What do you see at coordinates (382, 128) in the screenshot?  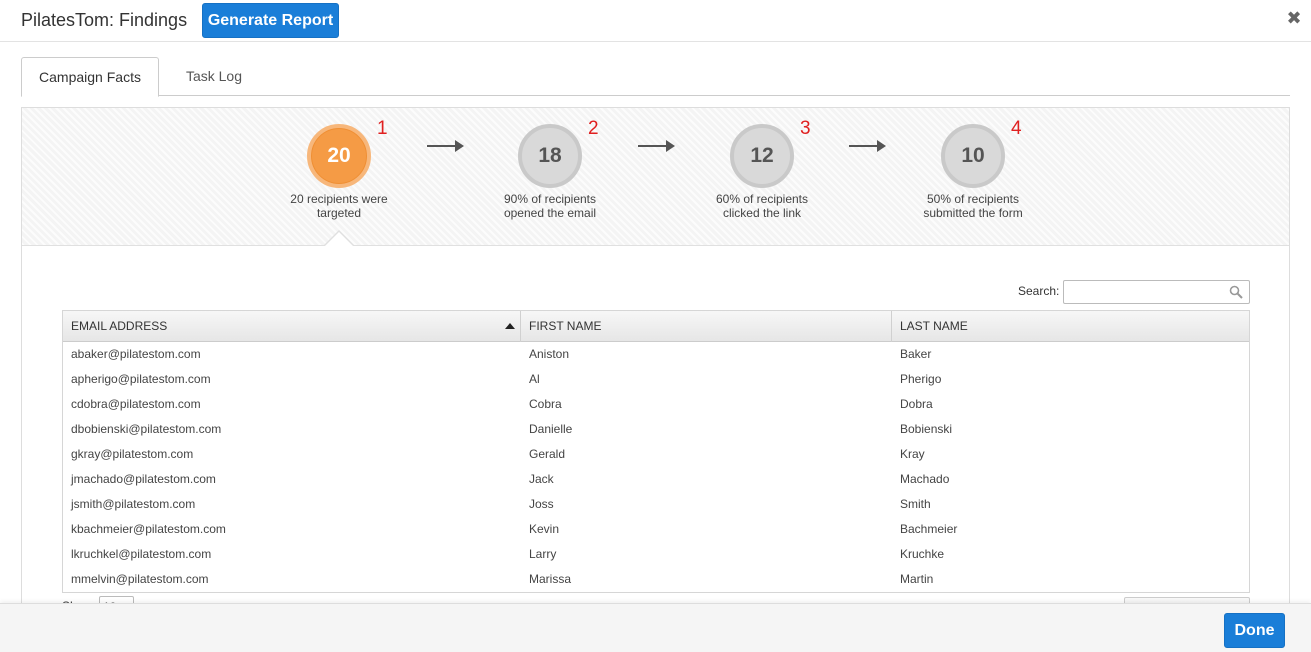 I see `step-number: 1` at bounding box center [382, 128].